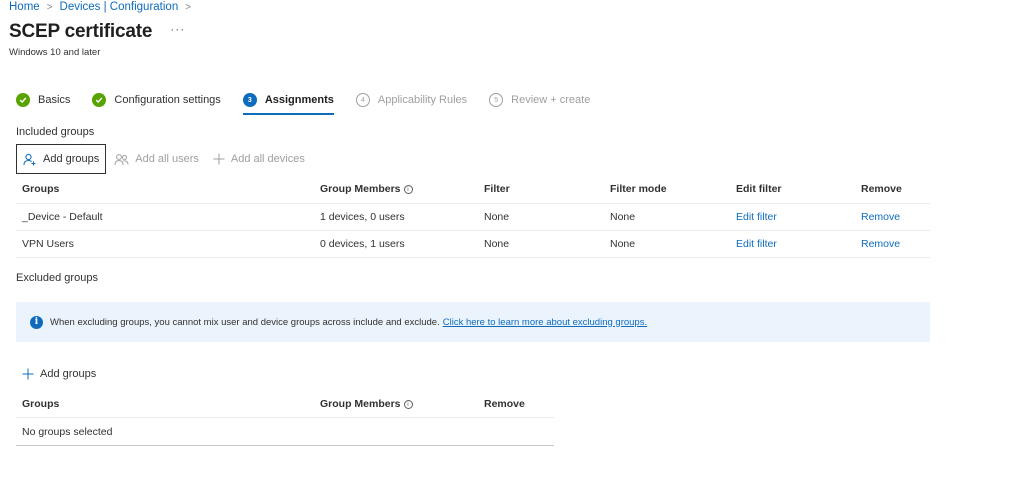 The width and height of the screenshot is (1024, 490). I want to click on included-command-bar: Add groups Add all users Add all devices, so click(164, 159).